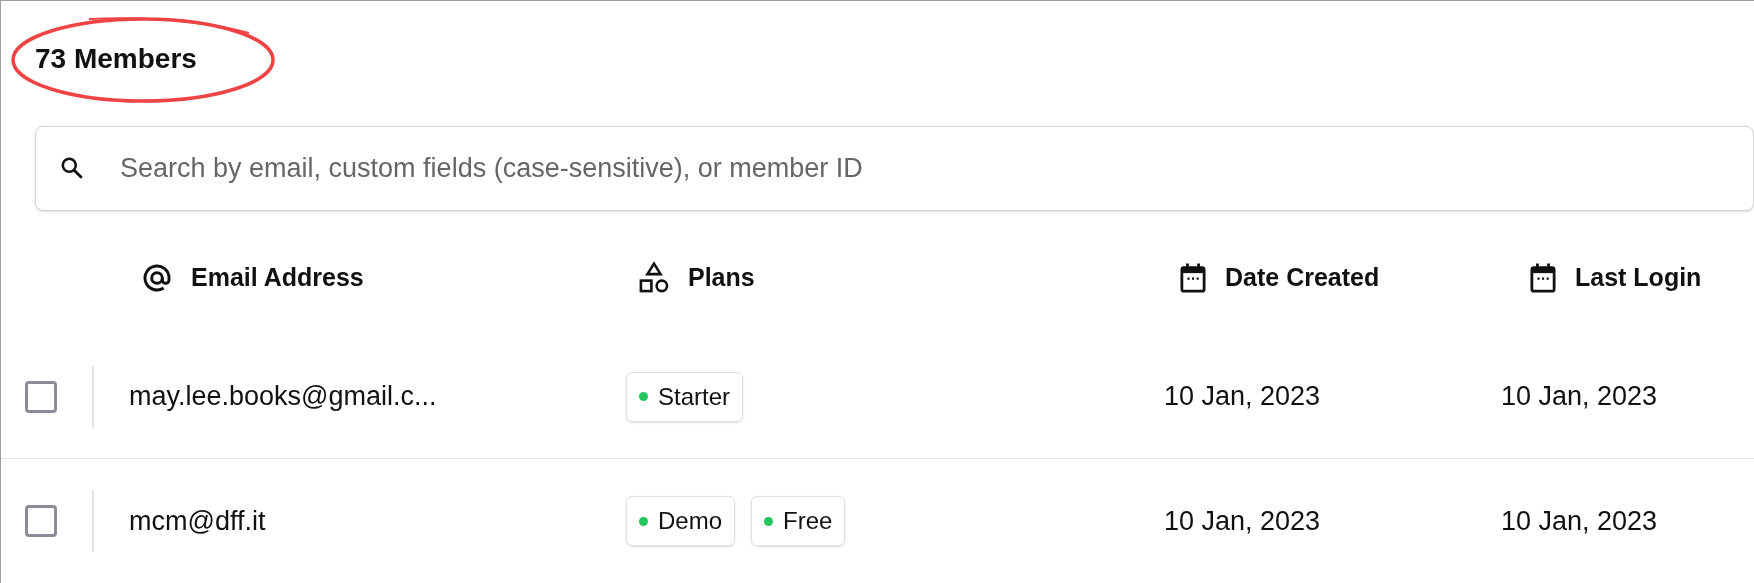  What do you see at coordinates (798, 521) in the screenshot?
I see `plan-tag: Free` at bounding box center [798, 521].